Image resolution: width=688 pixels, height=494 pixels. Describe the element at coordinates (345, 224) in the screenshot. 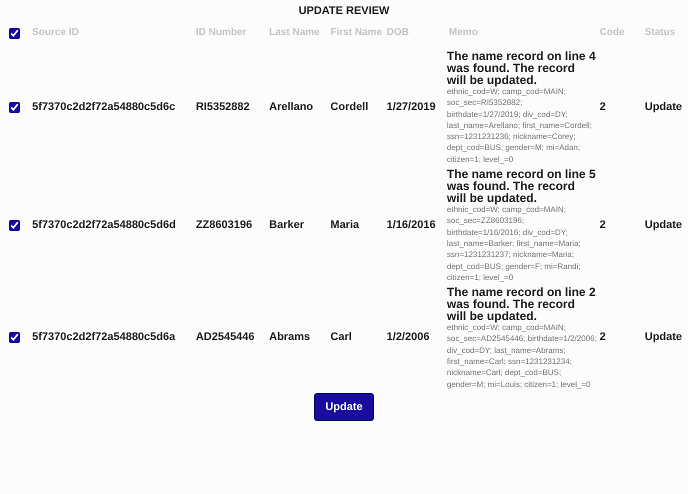

I see `table-cell: Maria` at that location.